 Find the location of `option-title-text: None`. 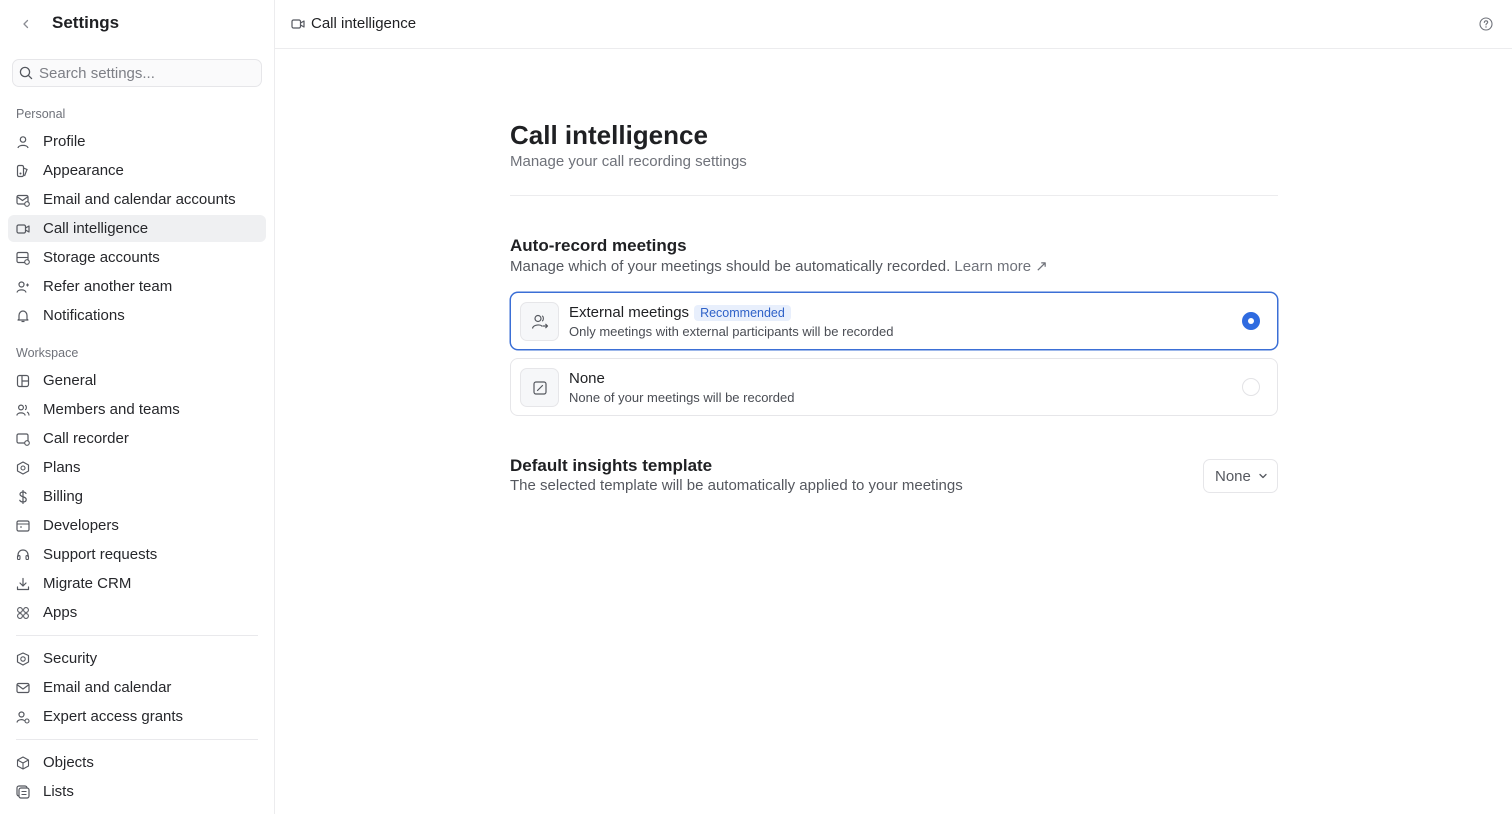

option-title-text: None is located at coordinates (587, 378).